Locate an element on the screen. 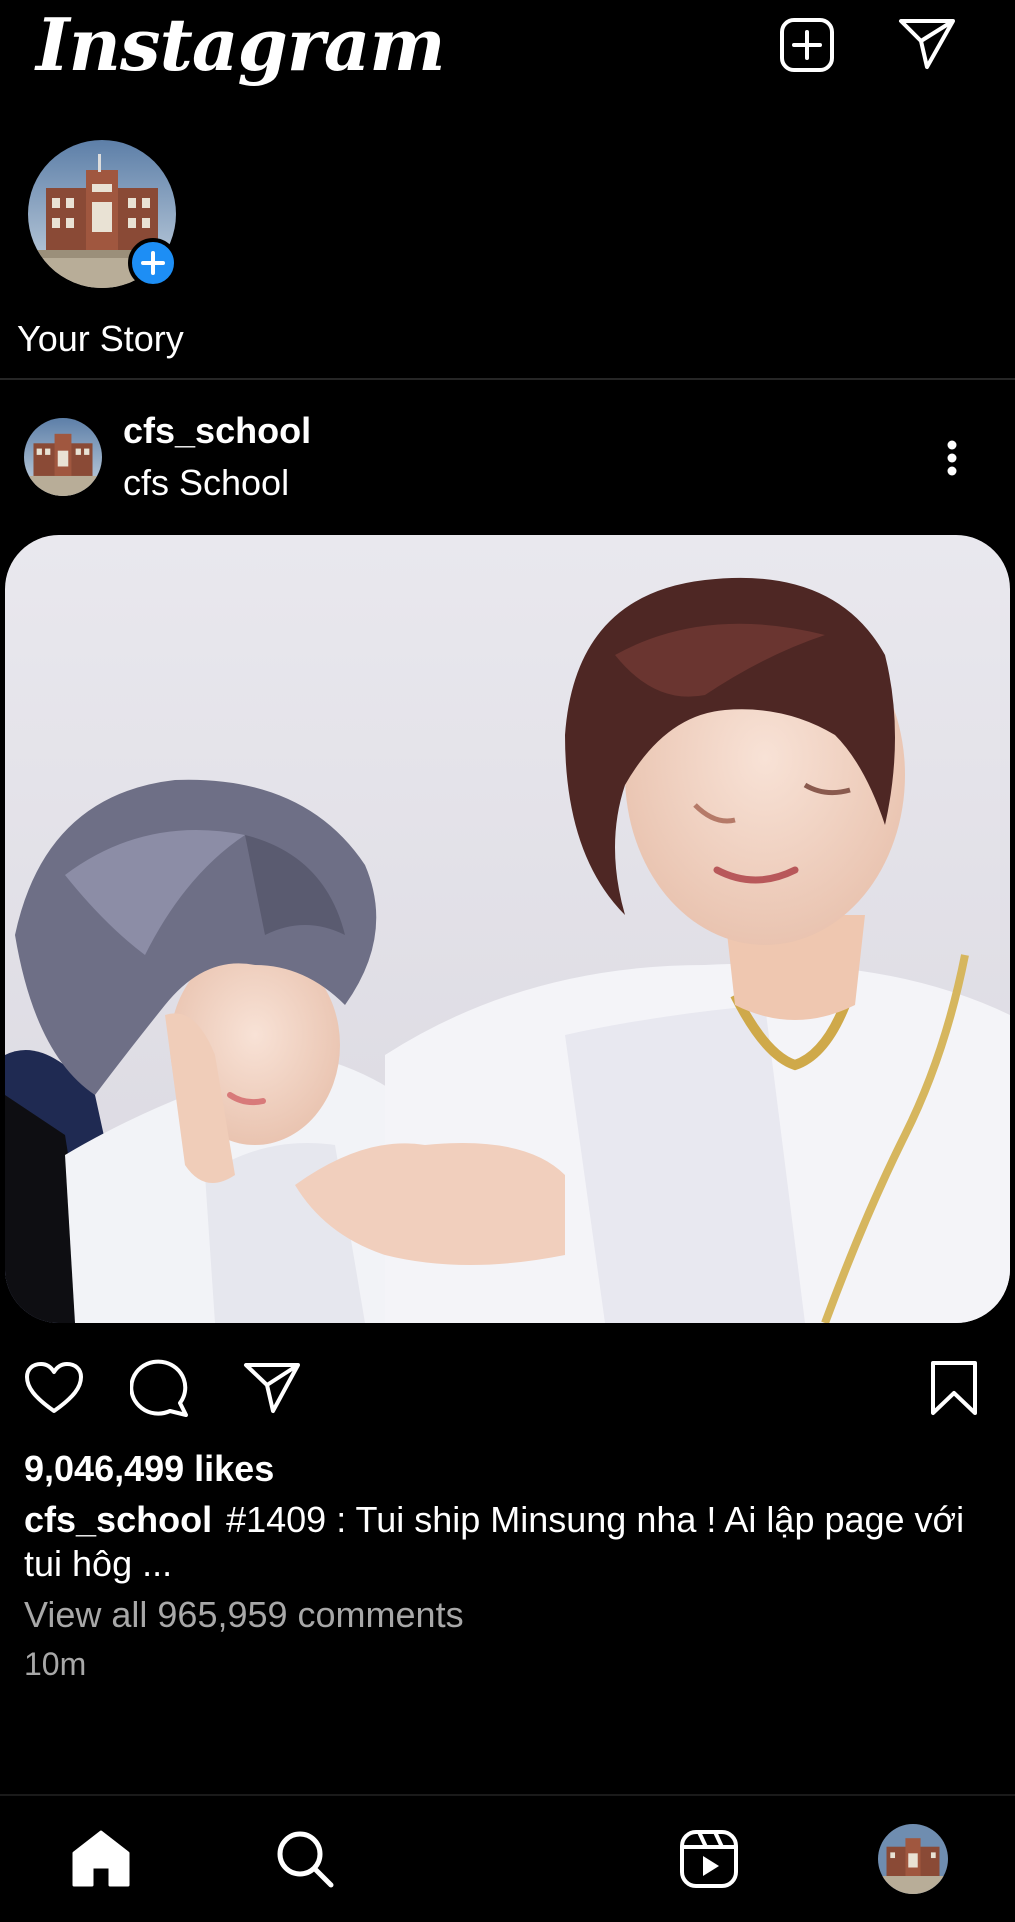 This screenshot has width=1015, height=1922. nav-profile is located at coordinates (913, 1859).